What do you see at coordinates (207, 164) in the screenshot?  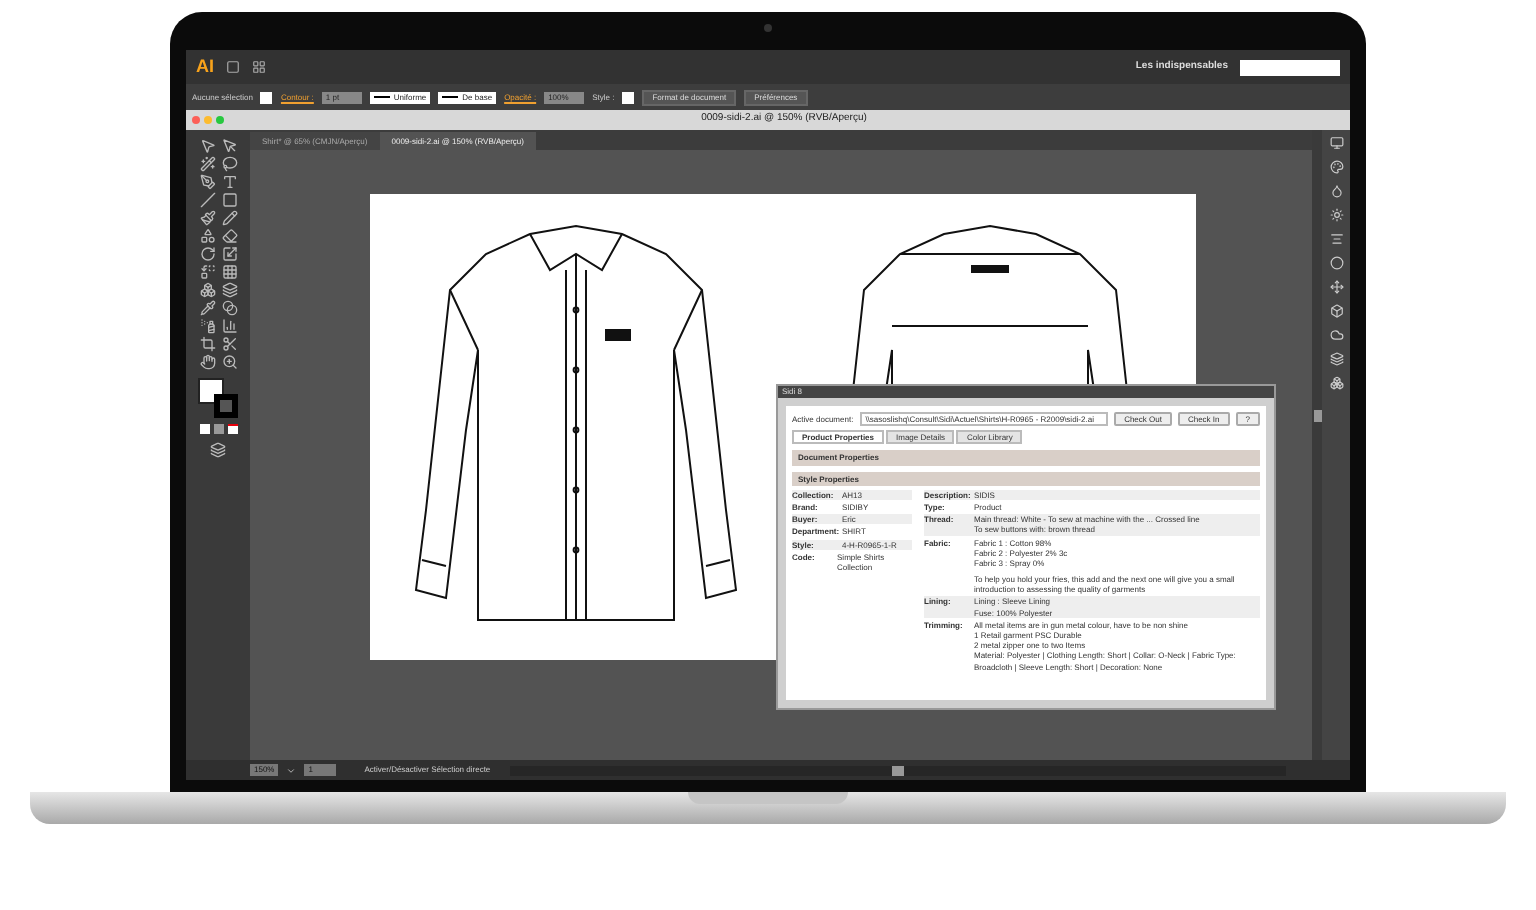 I see `magic-wand-icon` at bounding box center [207, 164].